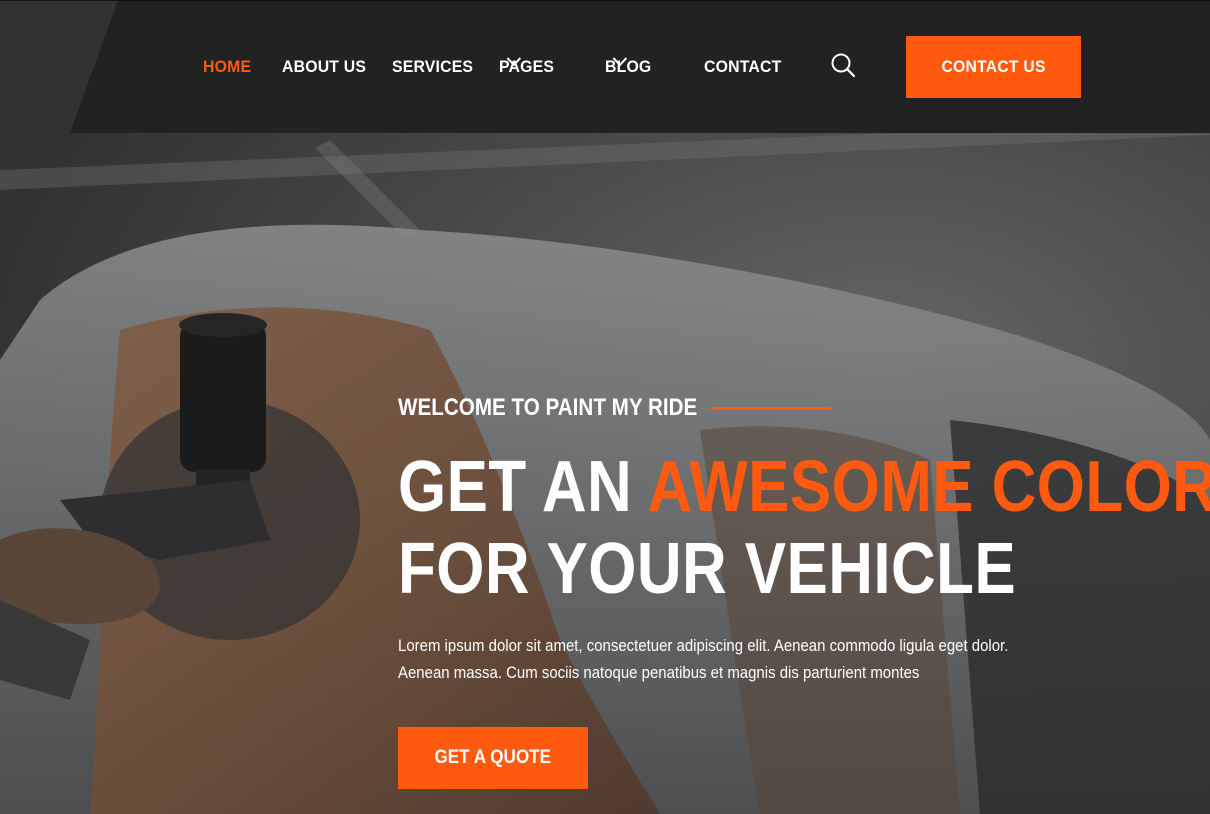 The height and width of the screenshot is (814, 1210). What do you see at coordinates (324, 66) in the screenshot?
I see `nav-item-label: ABOUT US` at bounding box center [324, 66].